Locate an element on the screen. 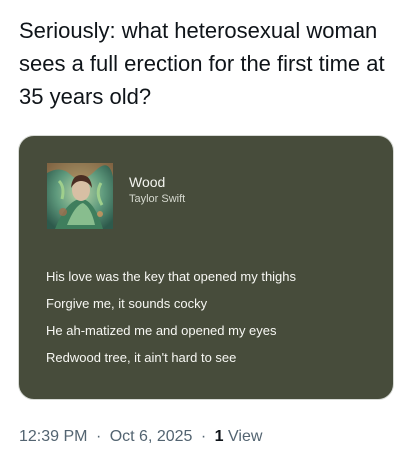 This screenshot has width=409, height=454. lyric-line: Redwood tree, it ain't hard to see is located at coordinates (141, 357).